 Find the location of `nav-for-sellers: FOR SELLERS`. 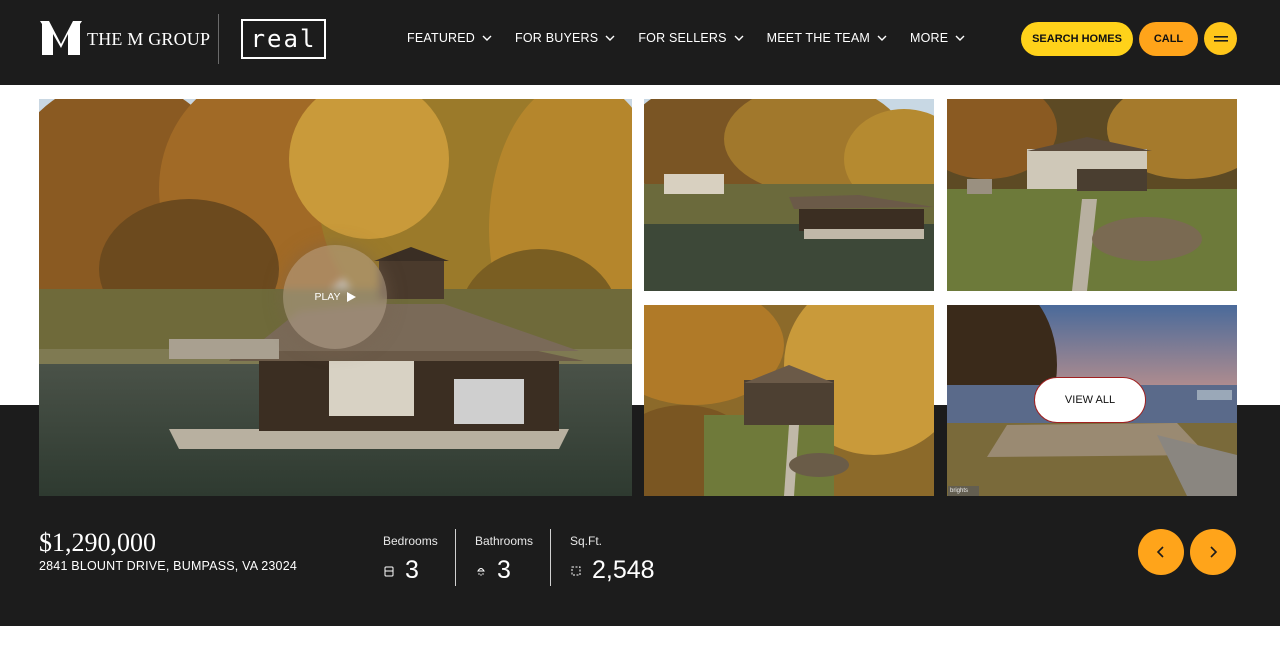

nav-for-sellers: FOR SELLERS is located at coordinates (691, 38).